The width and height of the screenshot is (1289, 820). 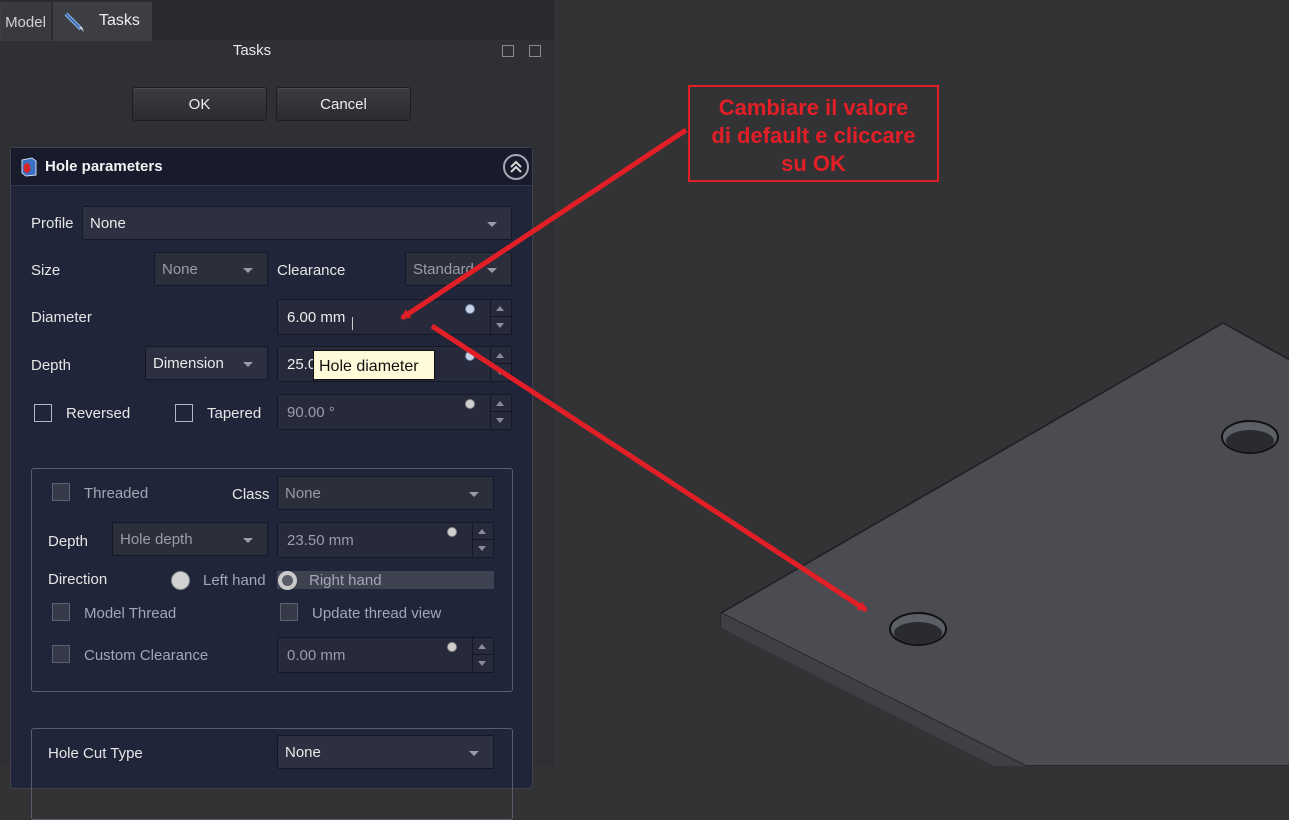 What do you see at coordinates (46, 270) in the screenshot?
I see `size-label: Size` at bounding box center [46, 270].